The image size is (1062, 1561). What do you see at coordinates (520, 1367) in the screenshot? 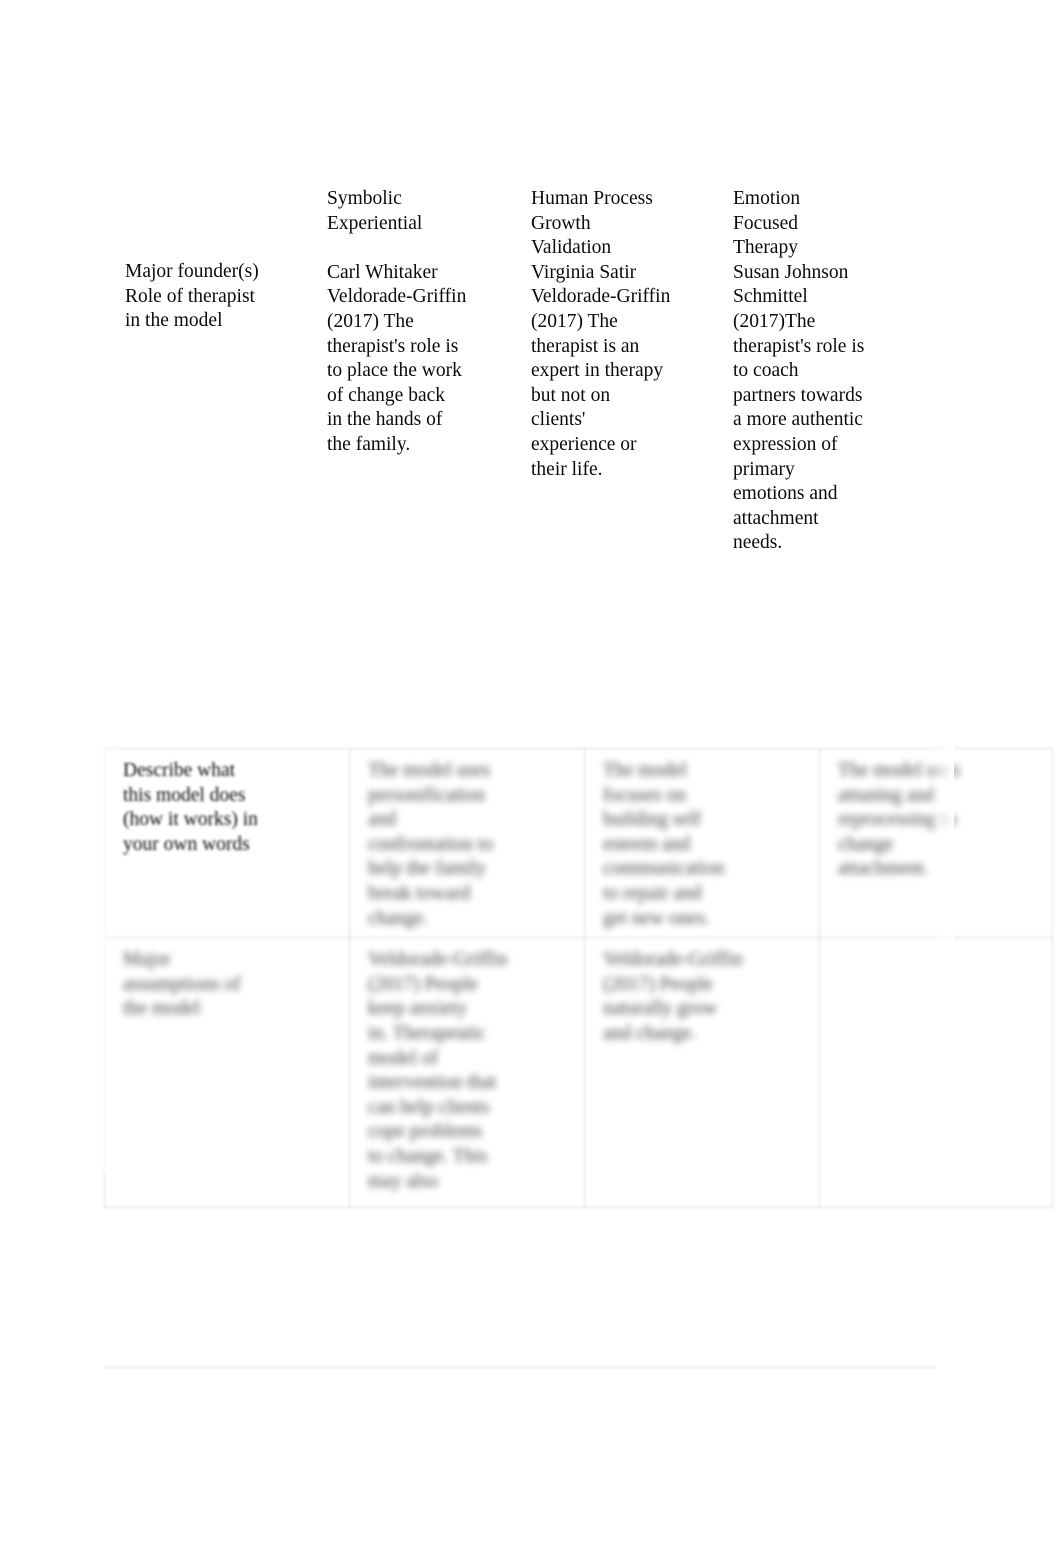
I see `footer-separator-rule` at bounding box center [520, 1367].